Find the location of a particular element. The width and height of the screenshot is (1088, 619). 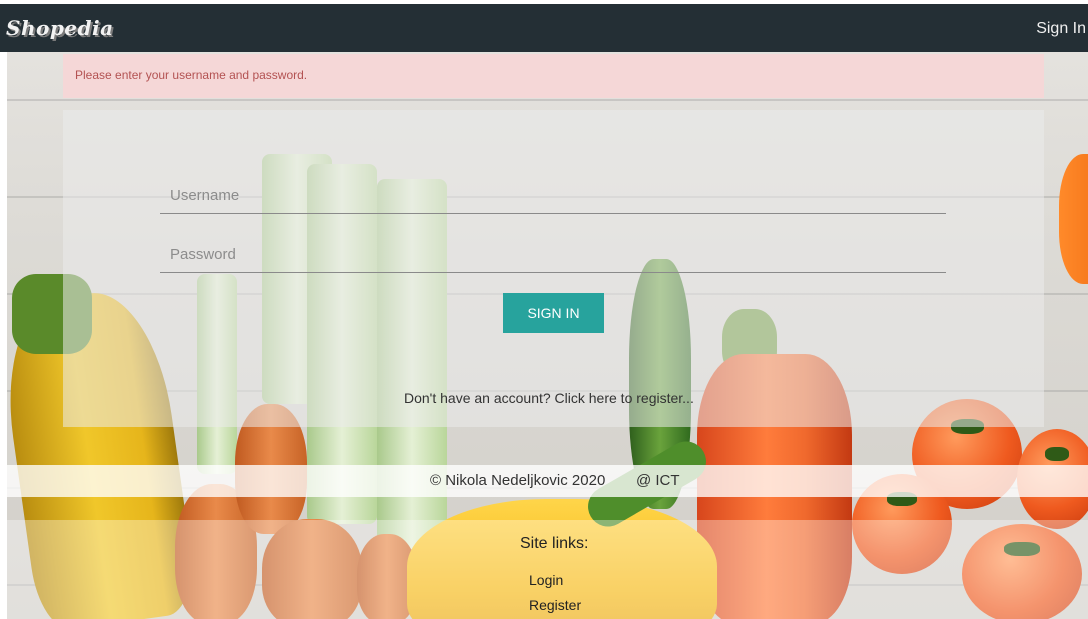

footer-login-link: Login is located at coordinates (546, 580).